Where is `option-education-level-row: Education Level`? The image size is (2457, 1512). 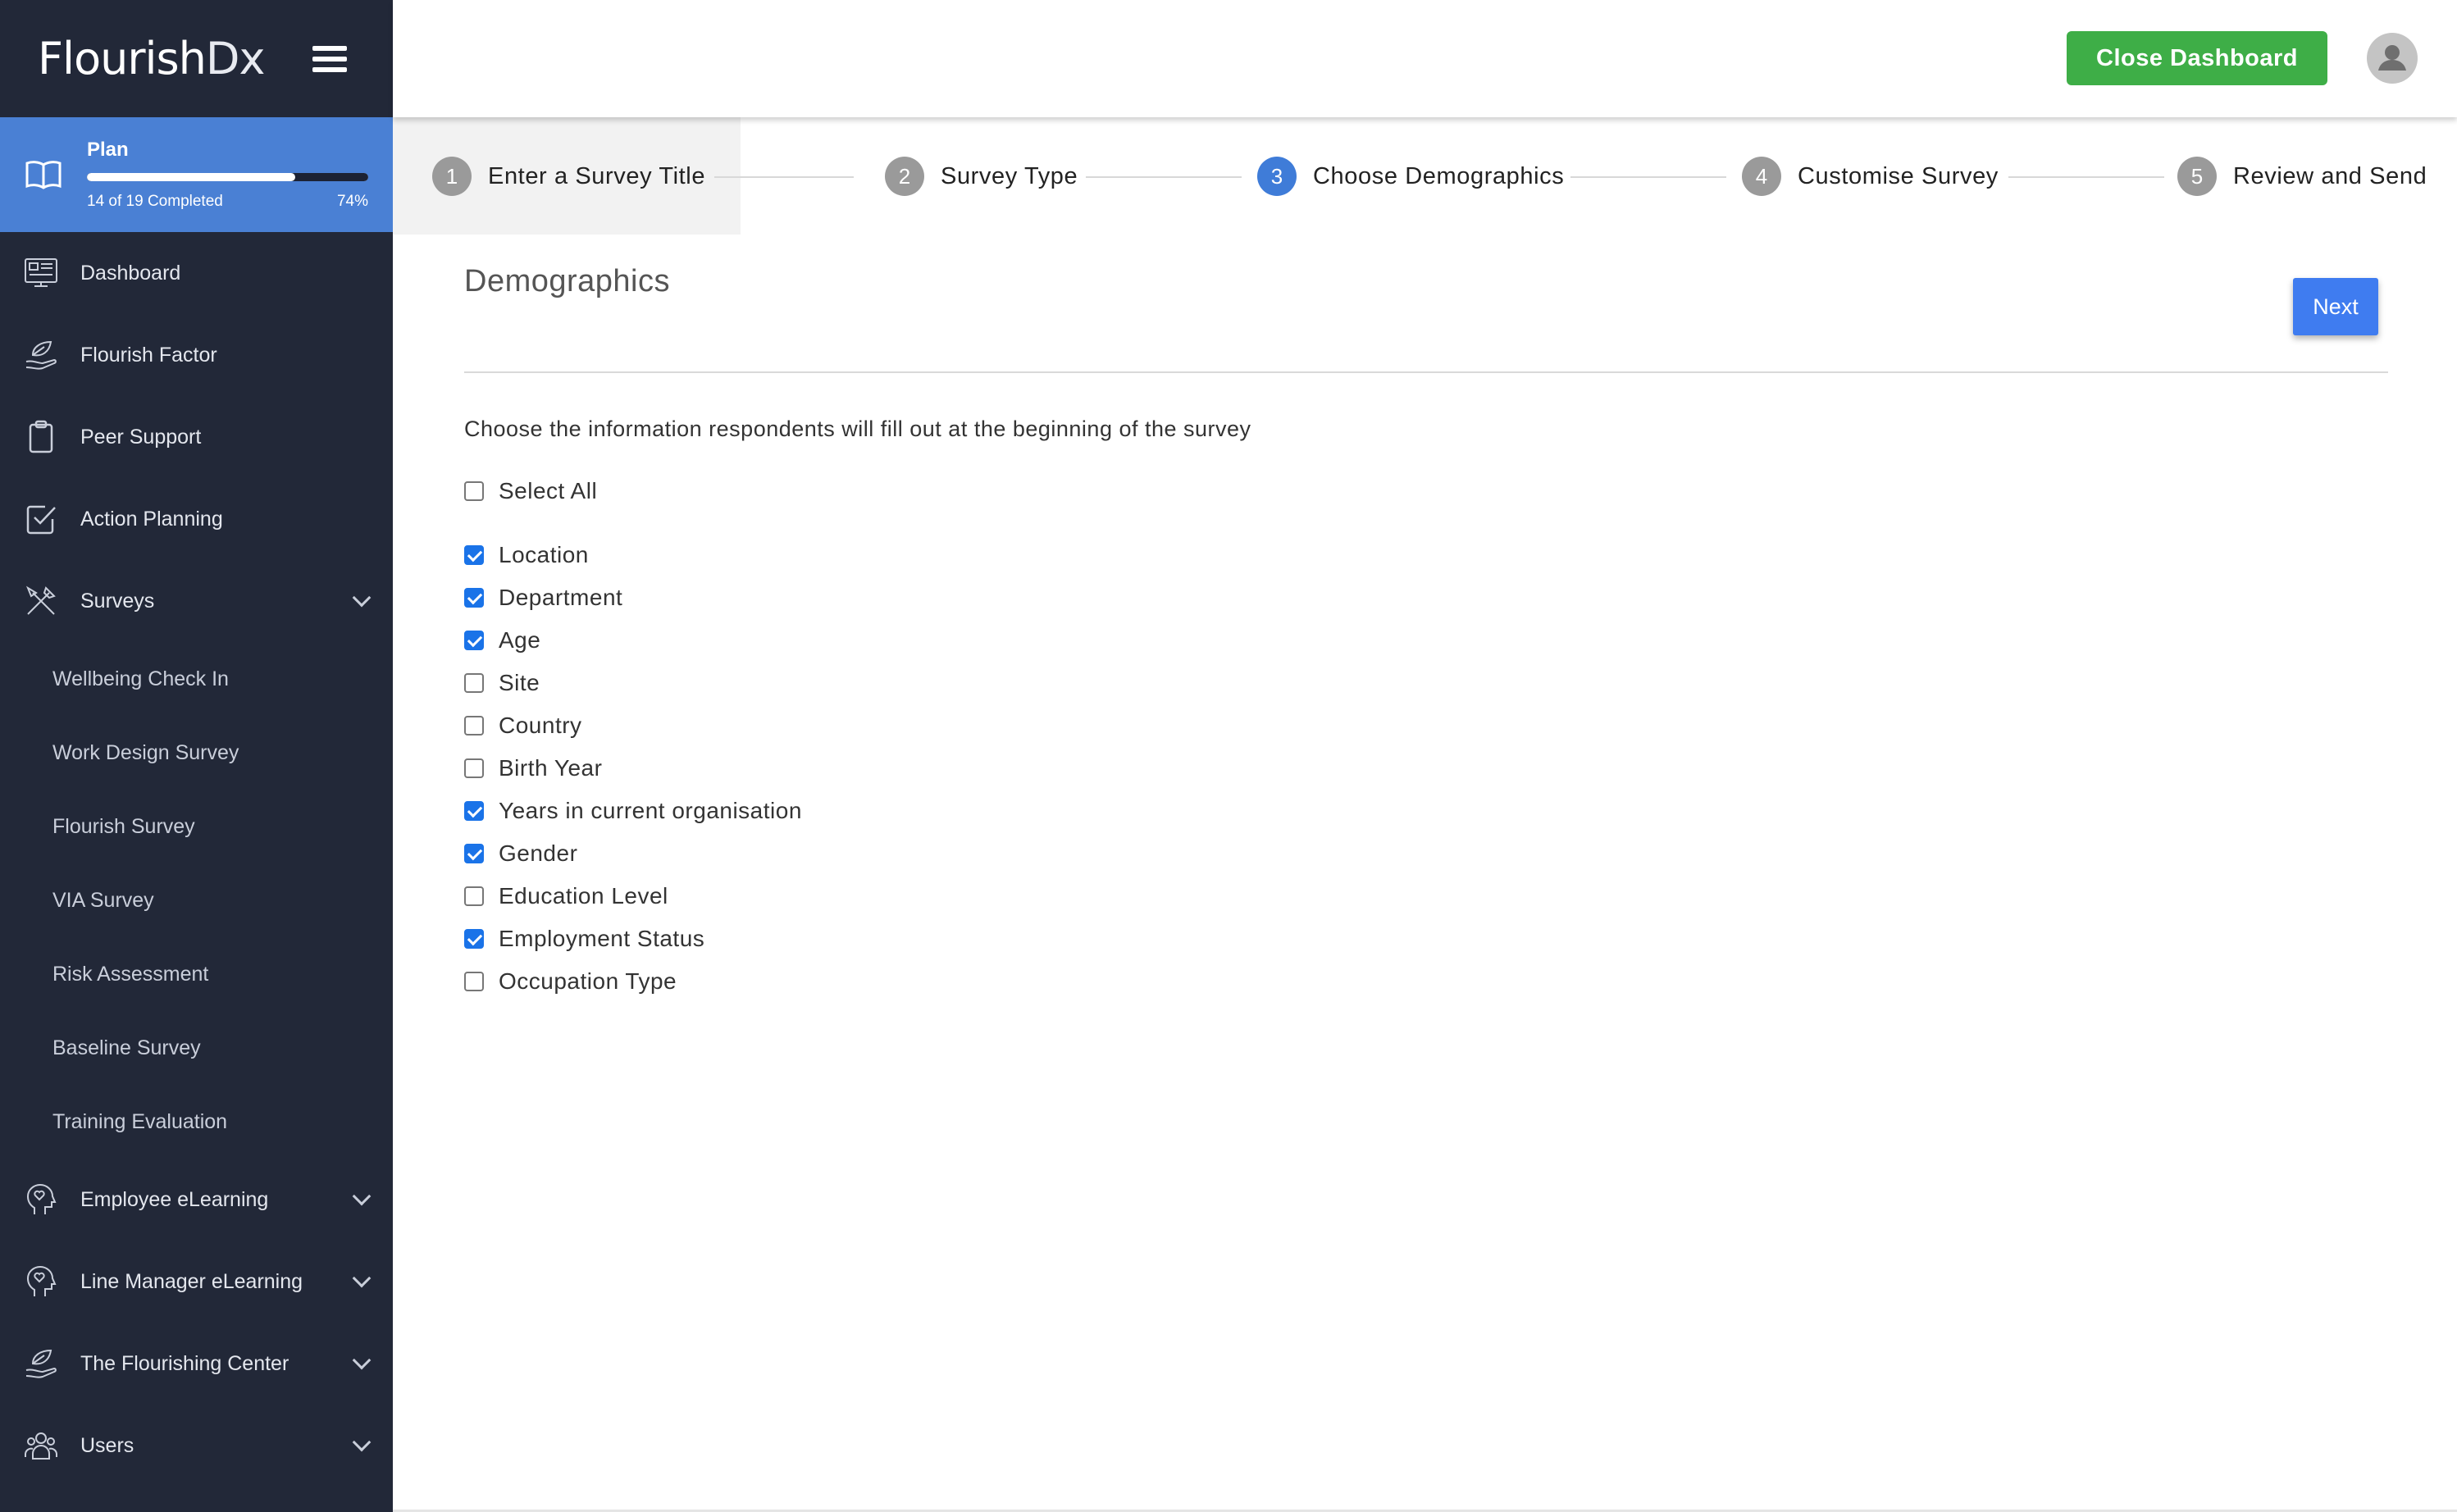
option-education-level-row: Education Level is located at coordinates (566, 896).